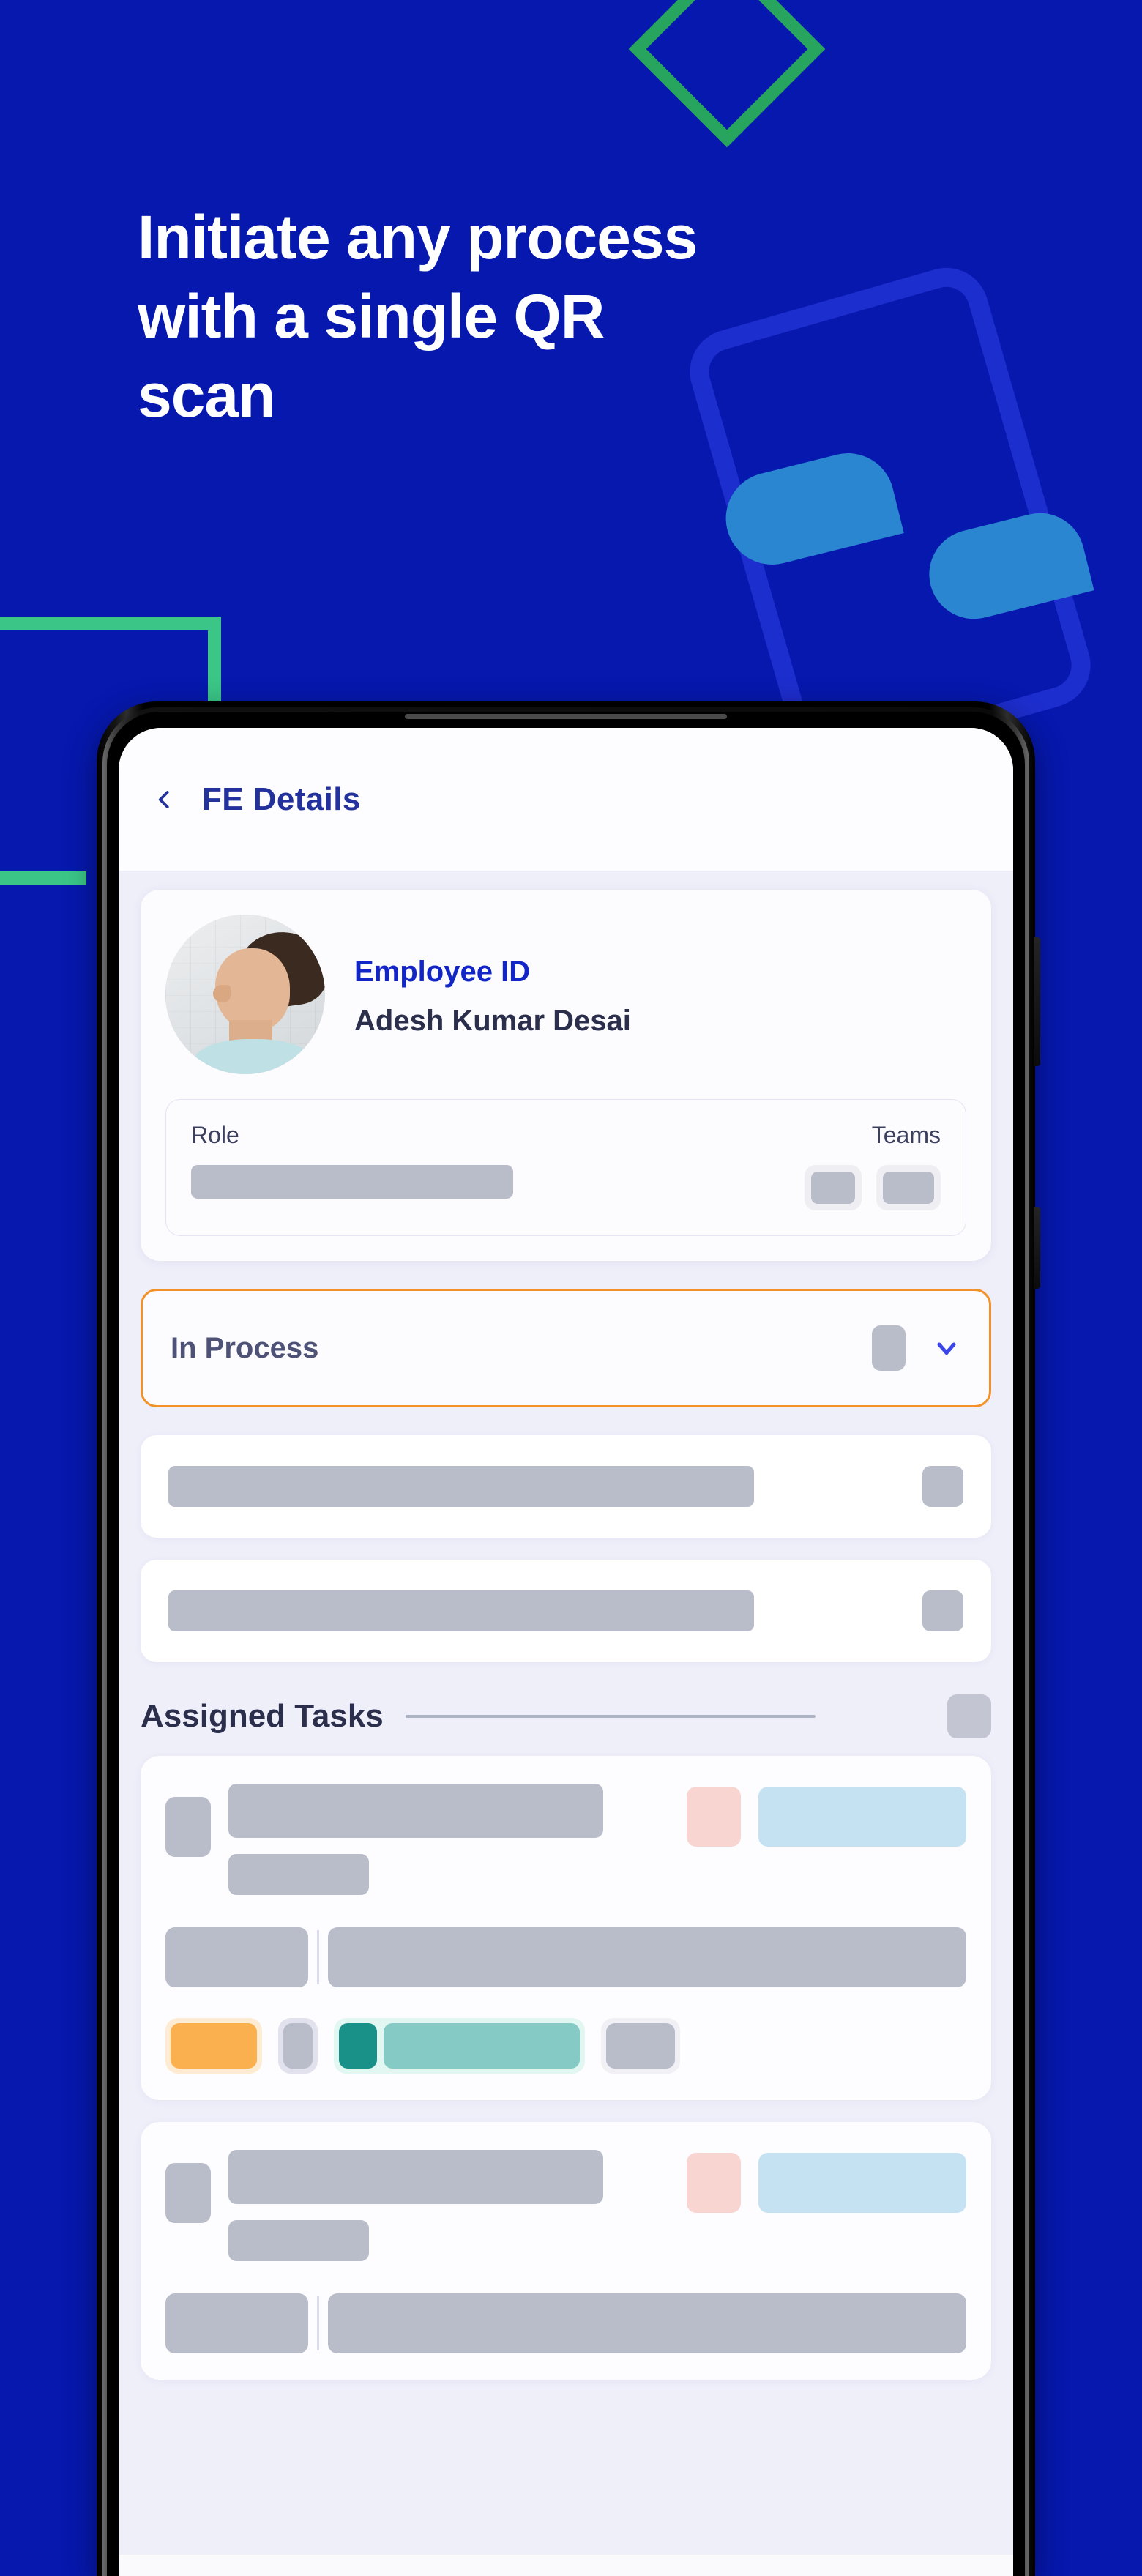 The image size is (1142, 2576). I want to click on phone-volume-button, so click(1037, 1001).